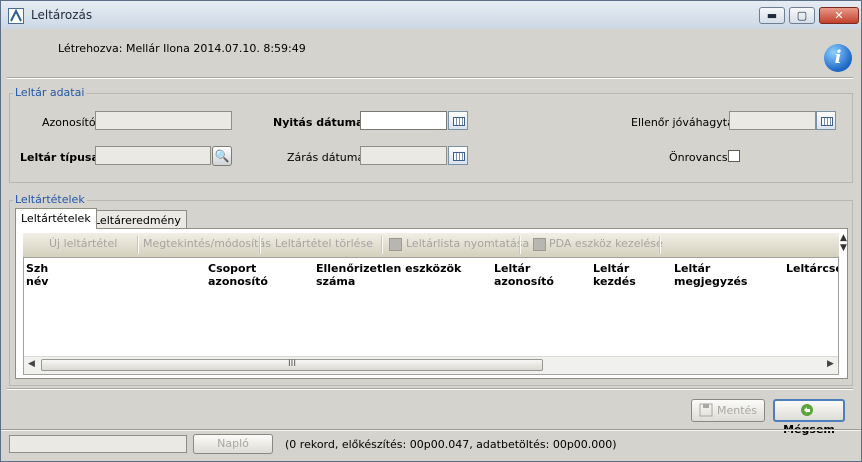 The width and height of the screenshot is (862, 462). What do you see at coordinates (83, 243) in the screenshot?
I see `new-item-button: Új leltártétel` at bounding box center [83, 243].